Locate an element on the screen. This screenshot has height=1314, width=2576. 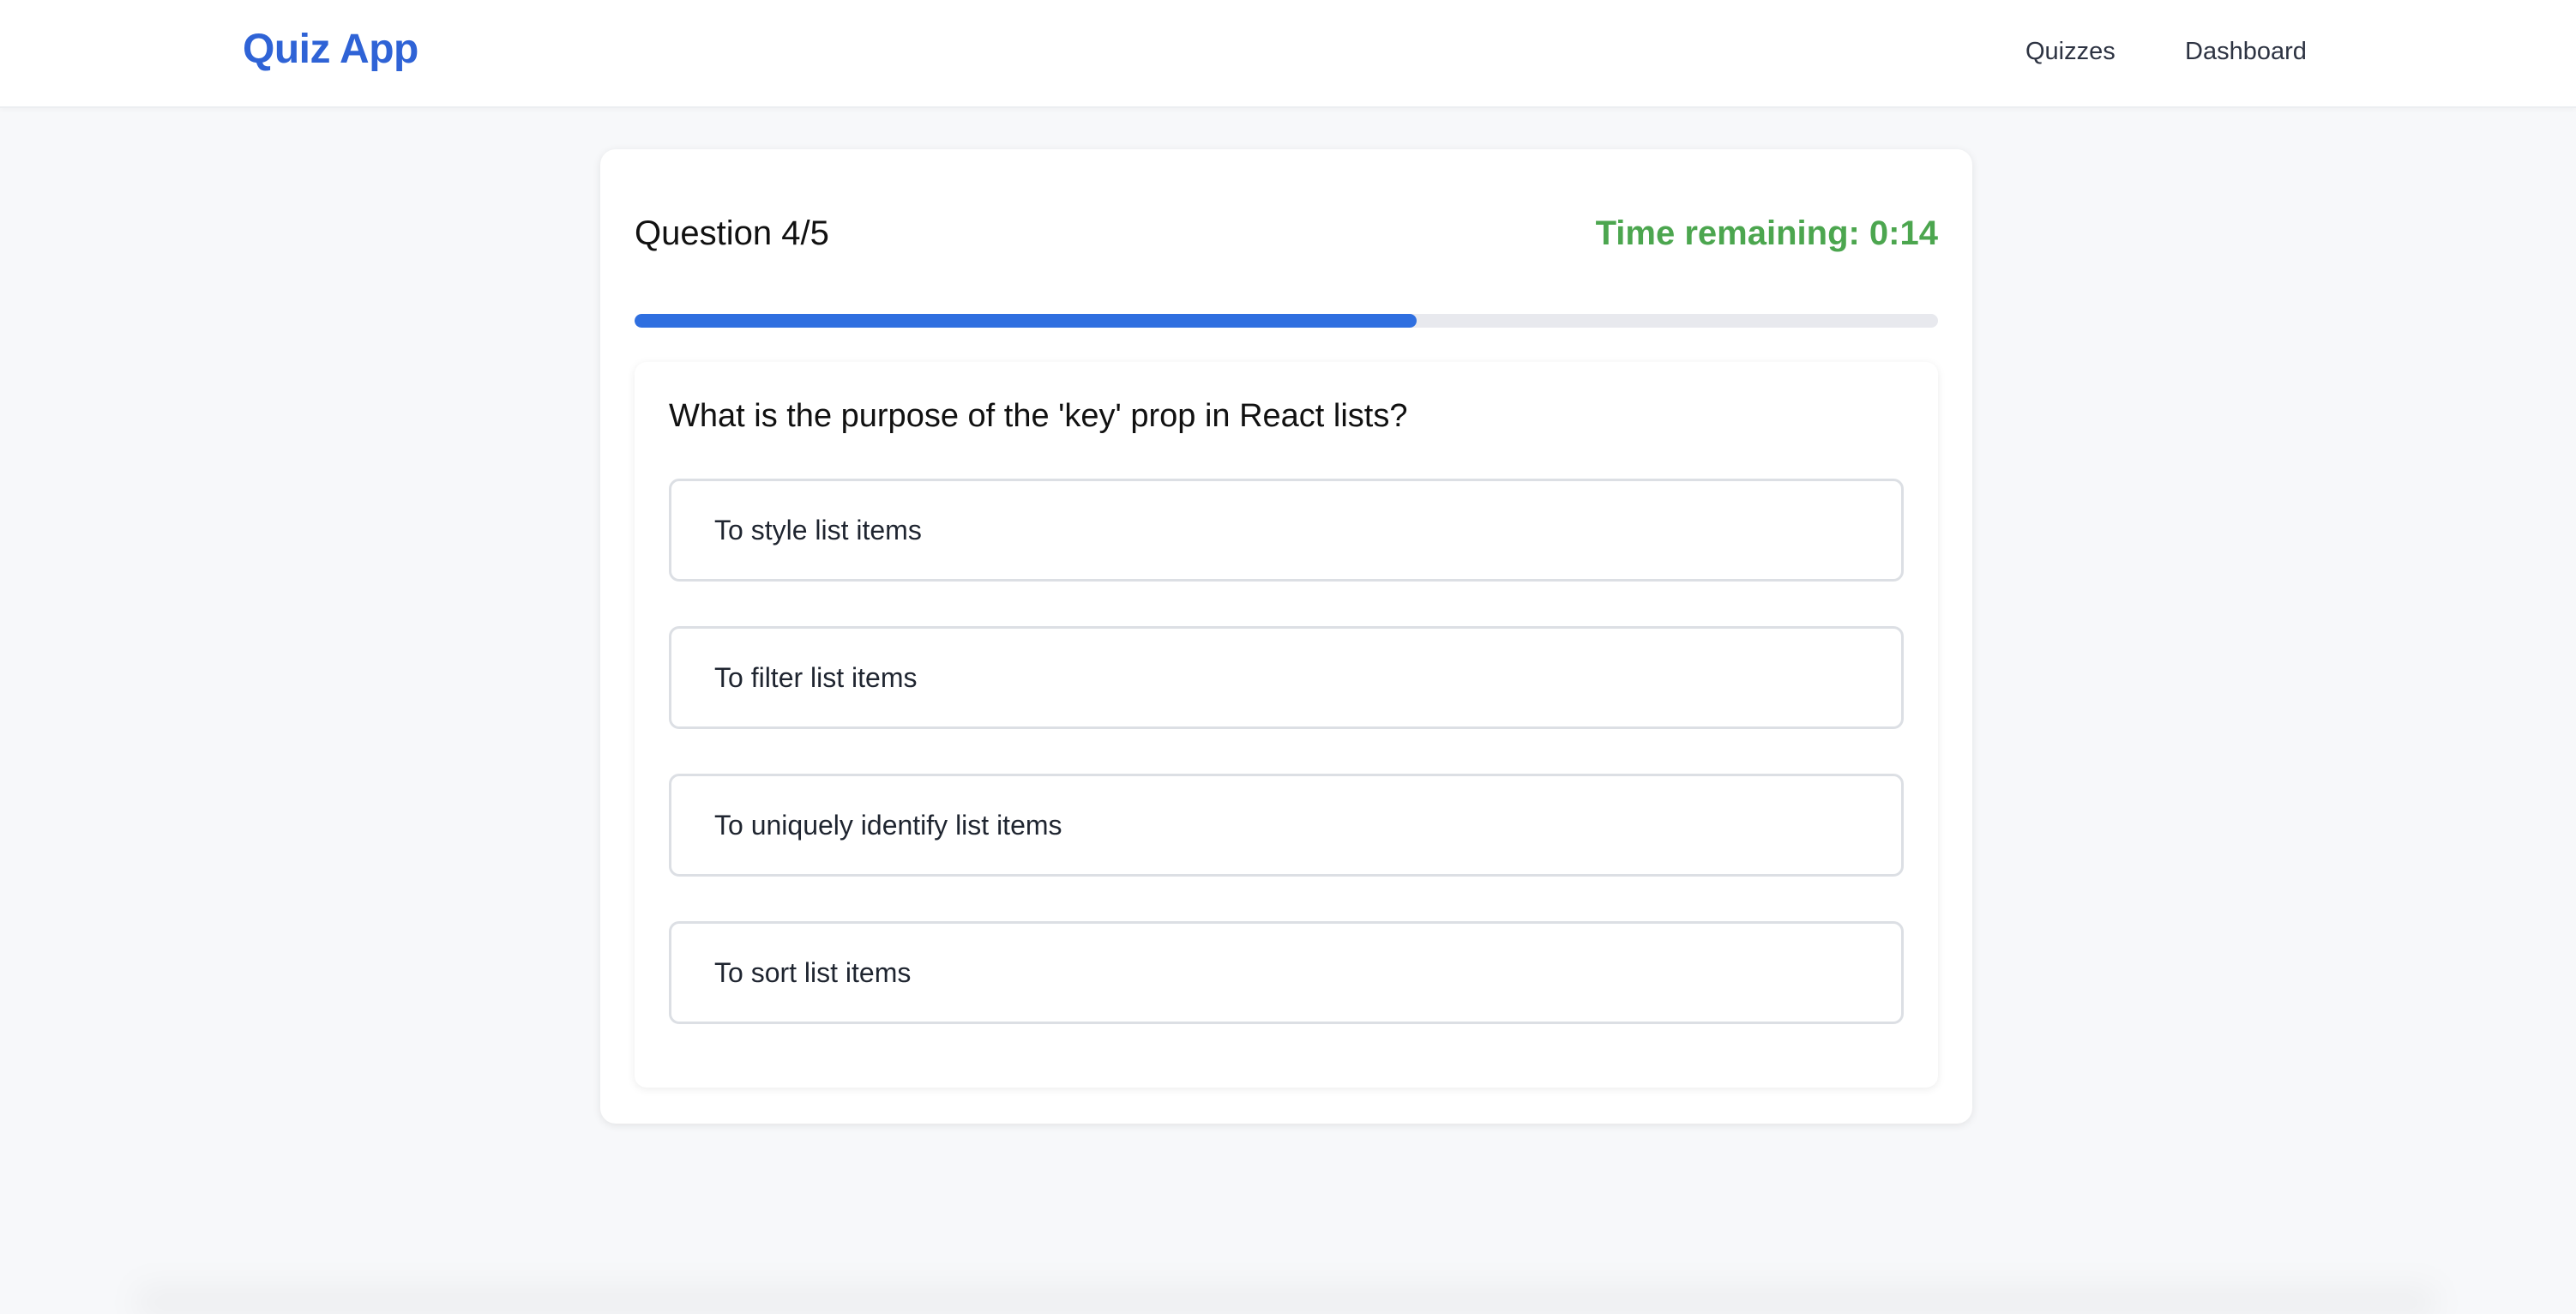
app-logo: Quiz App is located at coordinates (330, 49).